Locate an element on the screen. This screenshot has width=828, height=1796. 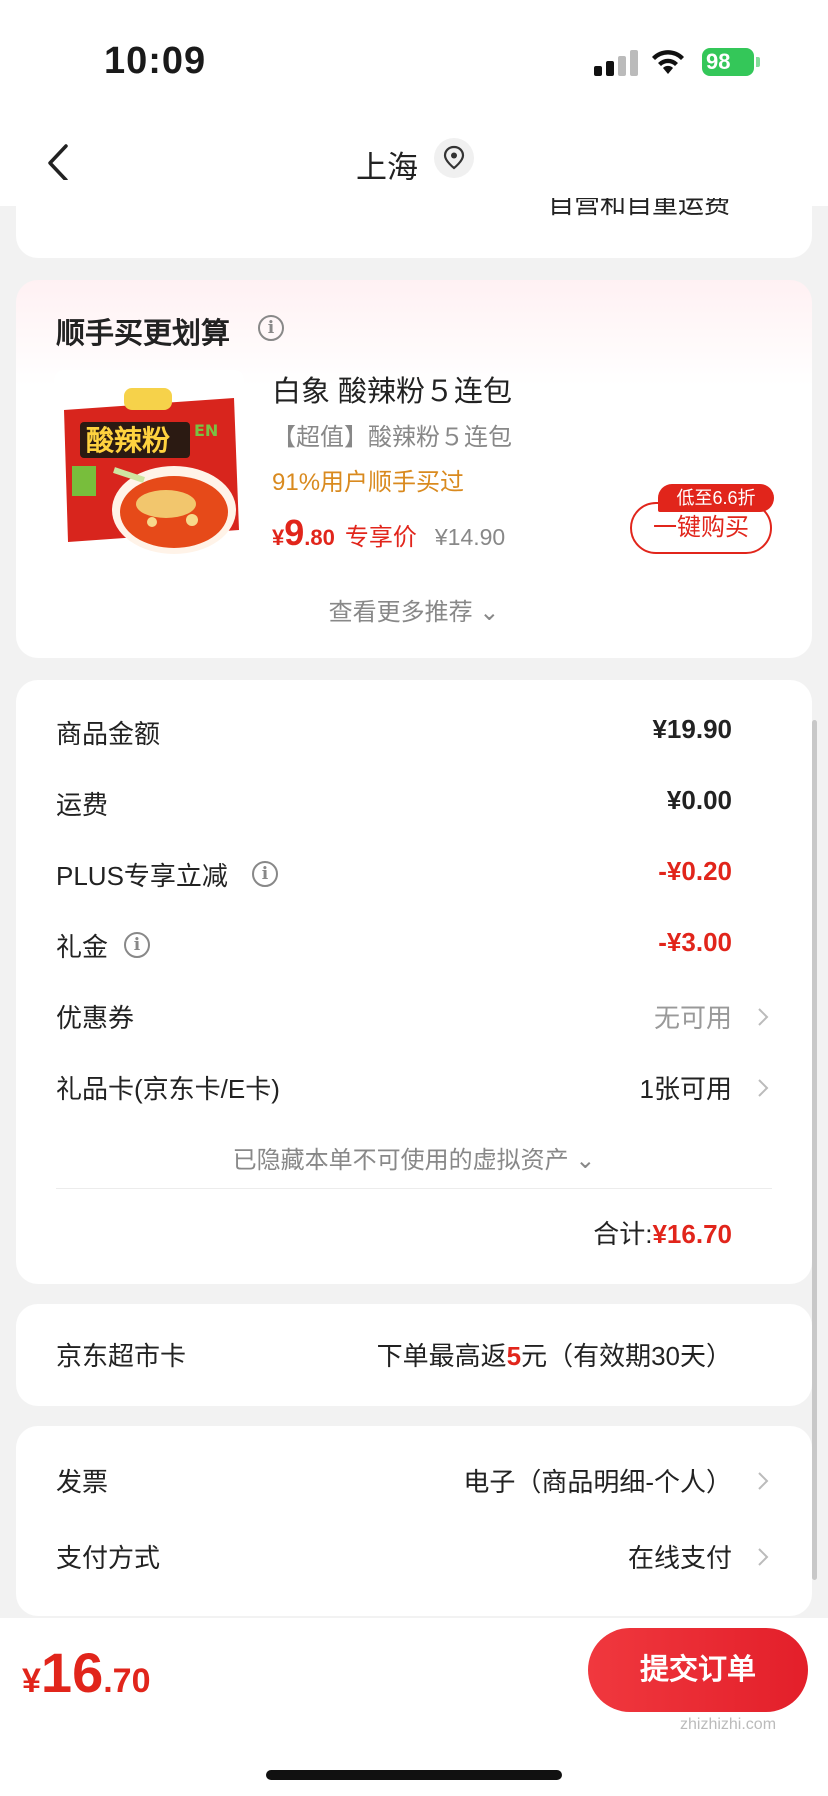
battery-icon: 98 is located at coordinates (728, 62).